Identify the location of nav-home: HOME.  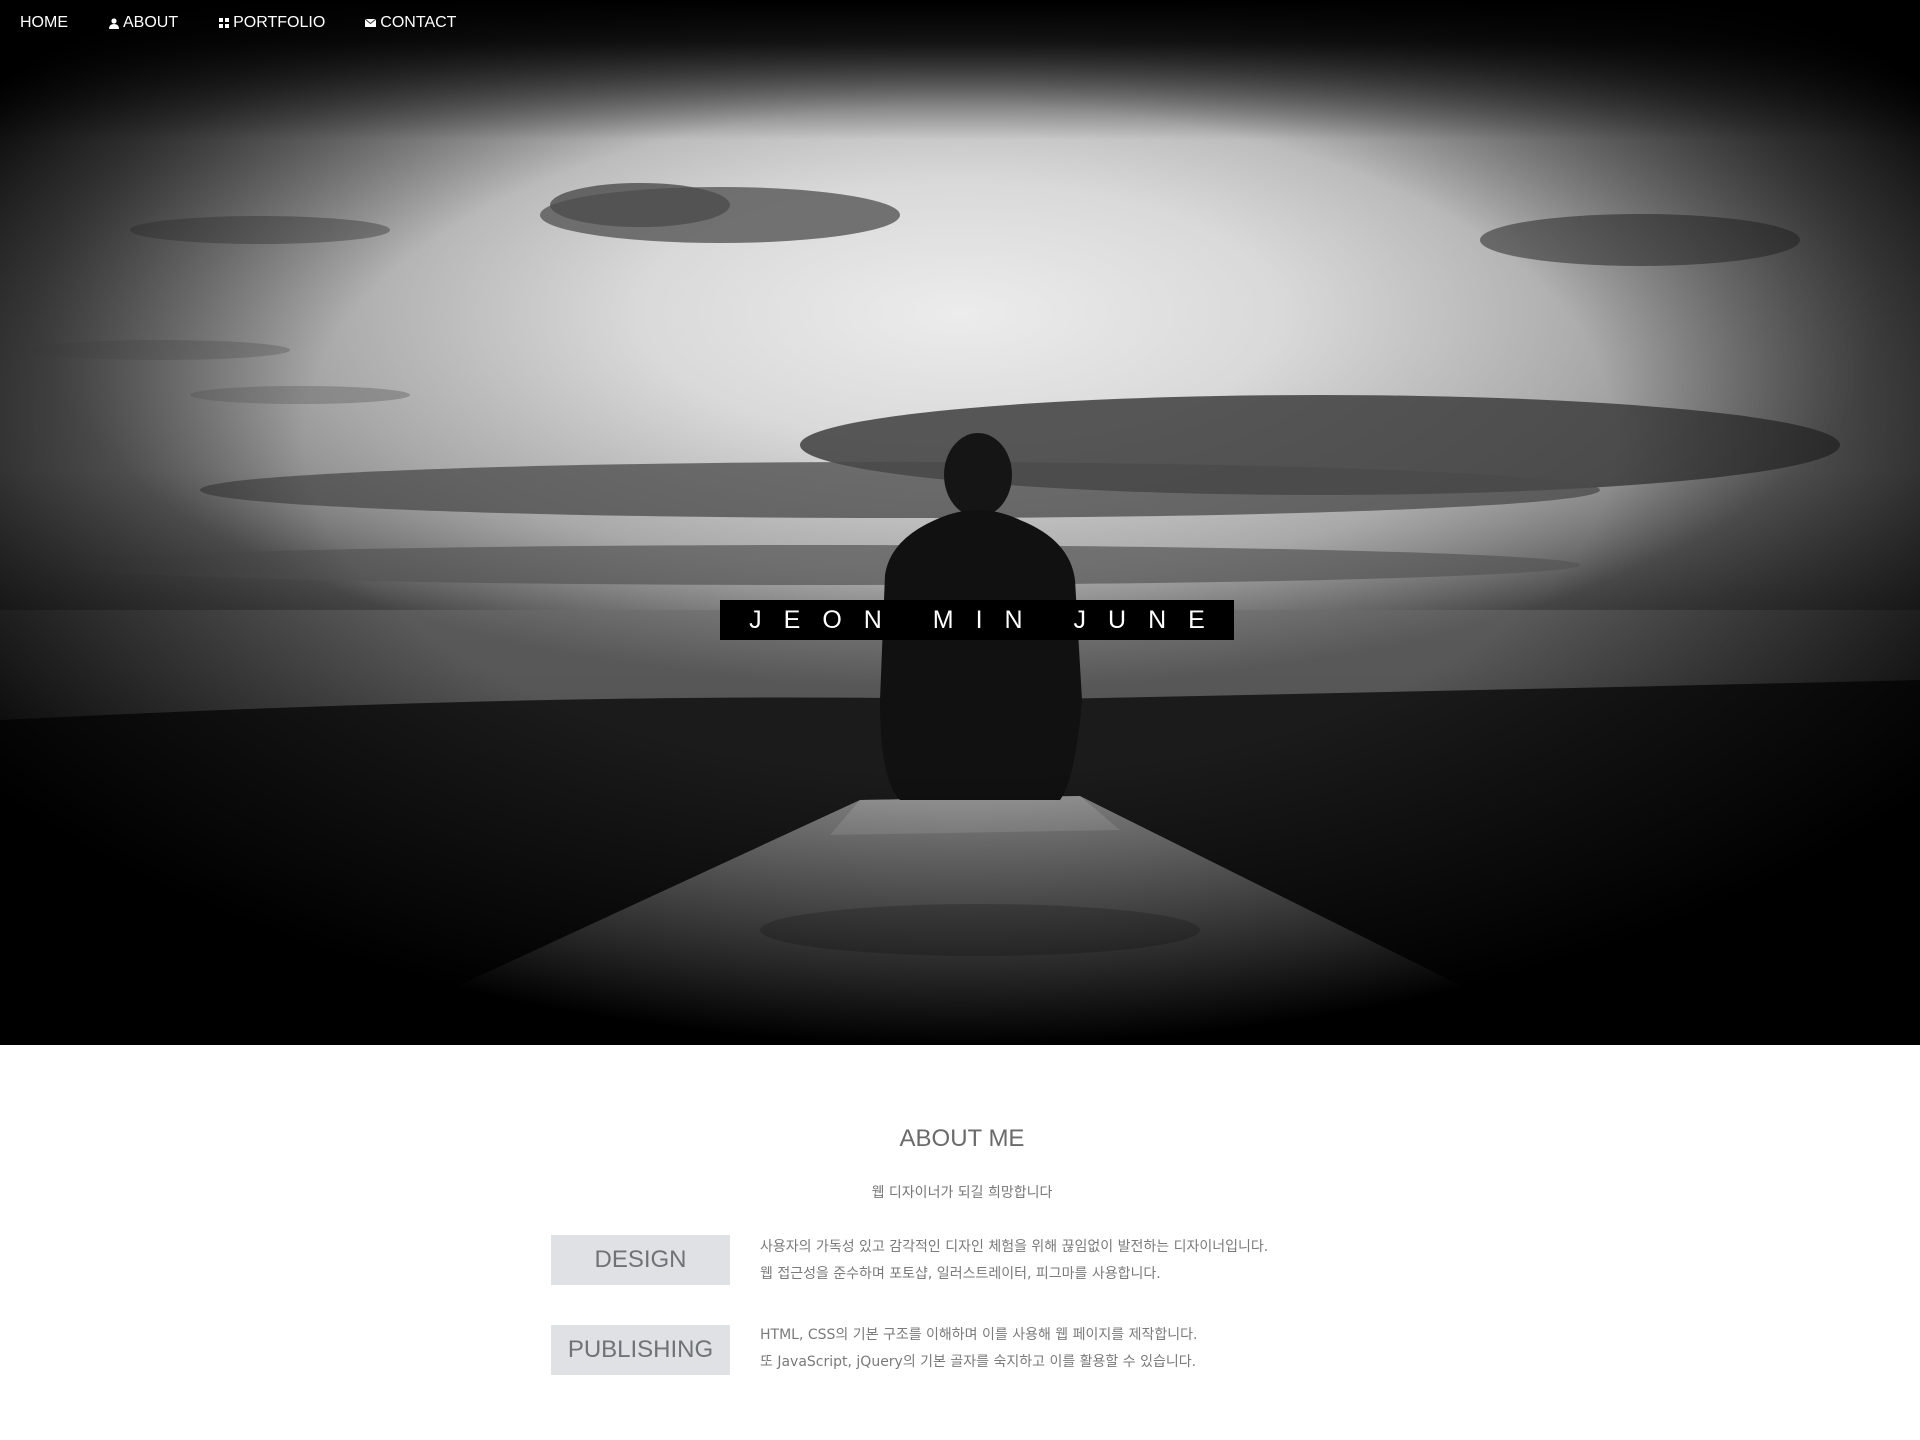
(44, 23).